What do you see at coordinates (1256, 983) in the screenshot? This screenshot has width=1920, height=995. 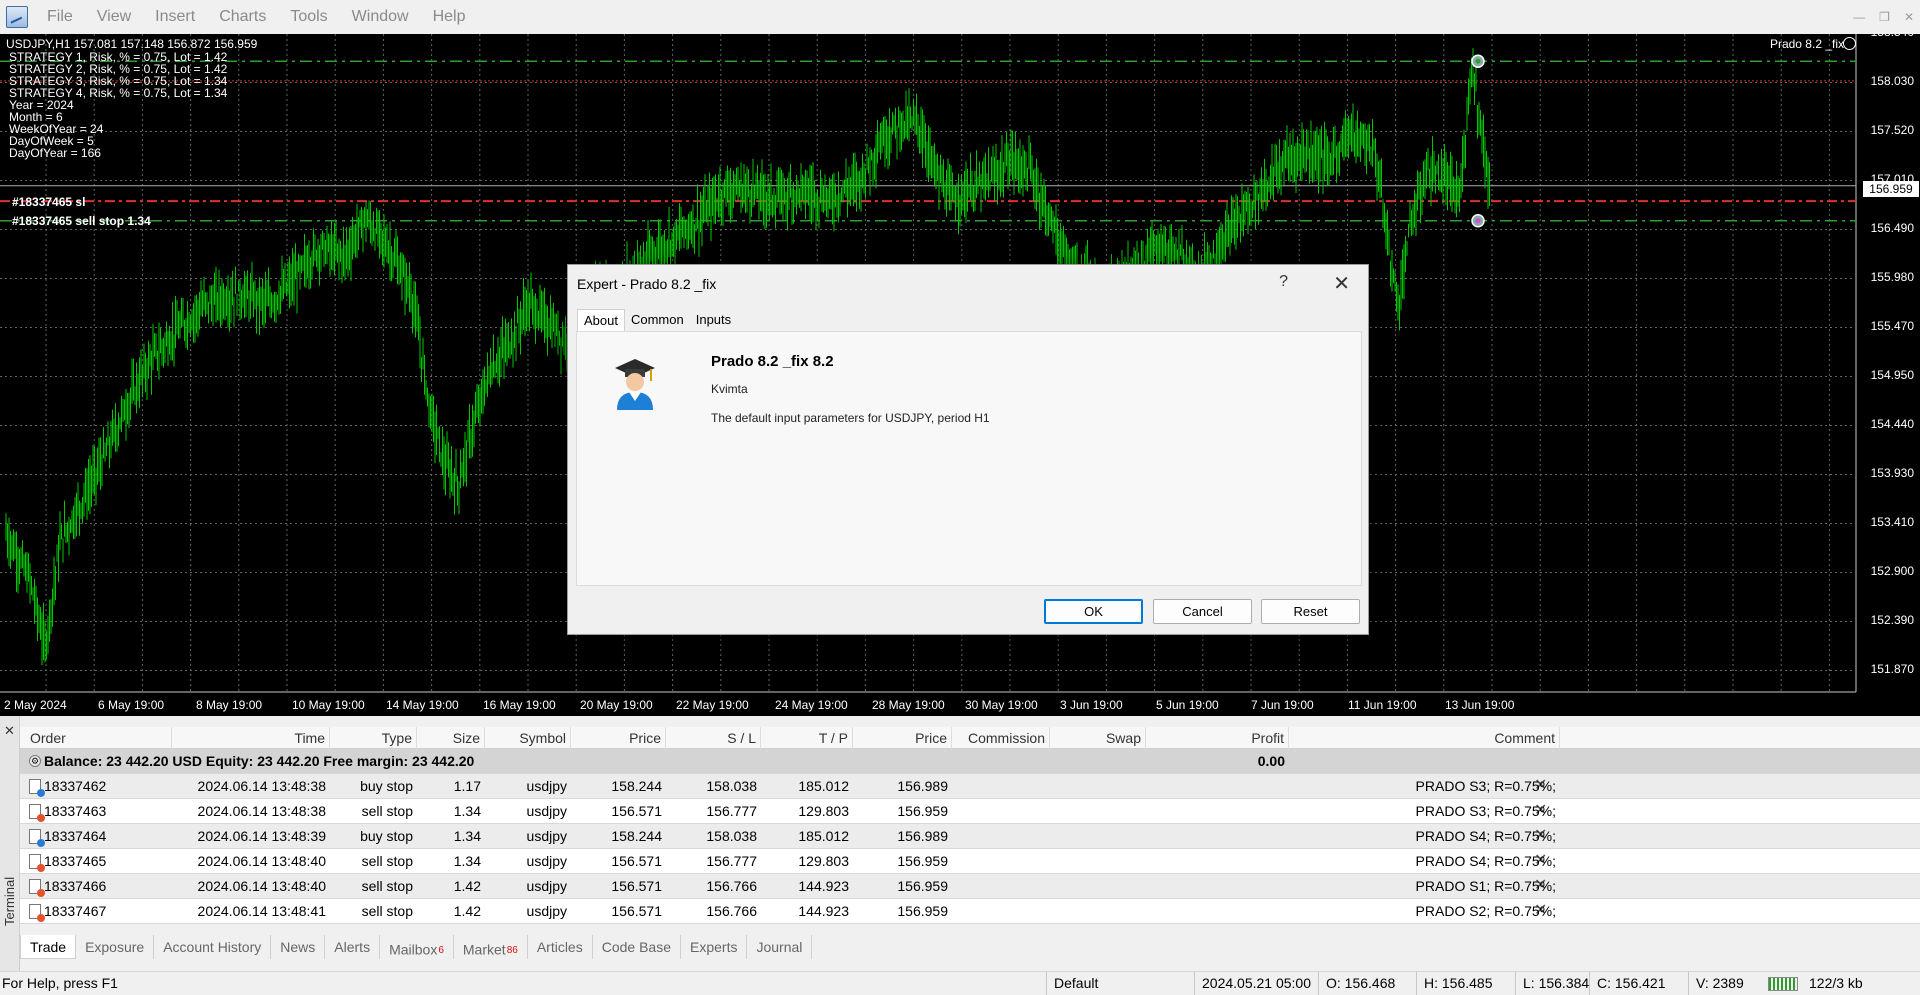 I see `status-datetime: 2024.05.21 05:00` at bounding box center [1256, 983].